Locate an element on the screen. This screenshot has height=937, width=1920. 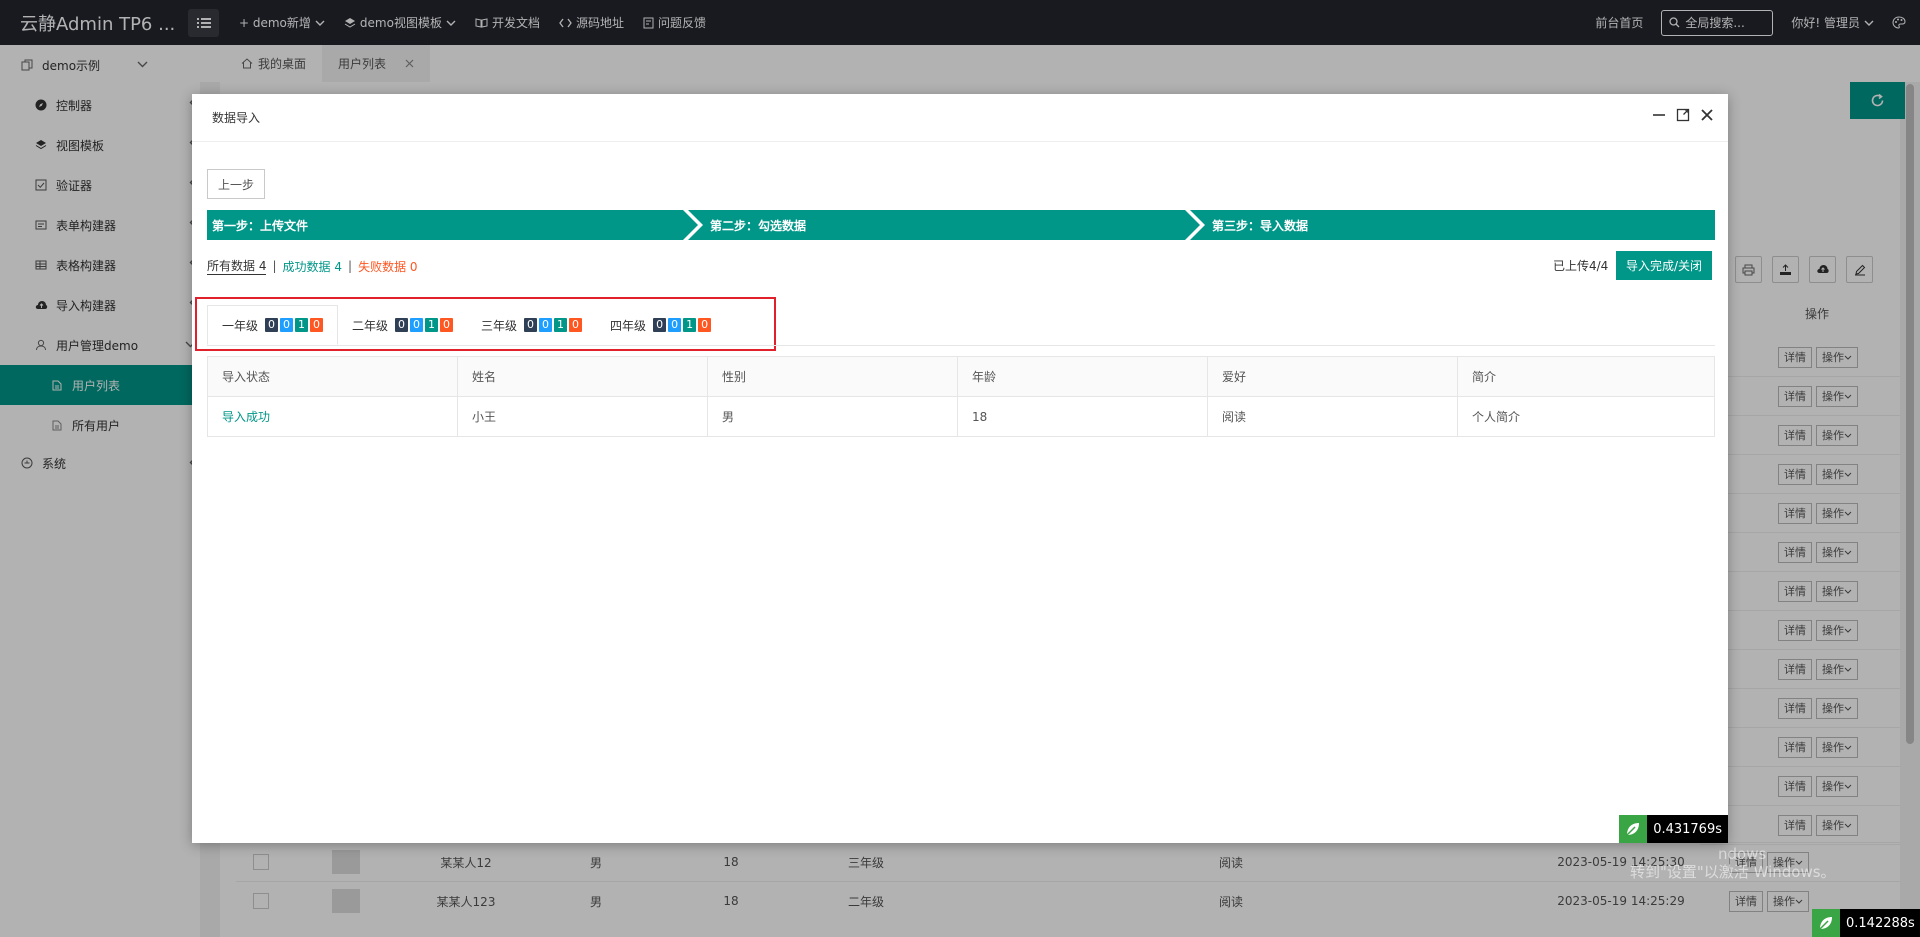
stat-all-data: 所有数据 4 is located at coordinates (237, 266).